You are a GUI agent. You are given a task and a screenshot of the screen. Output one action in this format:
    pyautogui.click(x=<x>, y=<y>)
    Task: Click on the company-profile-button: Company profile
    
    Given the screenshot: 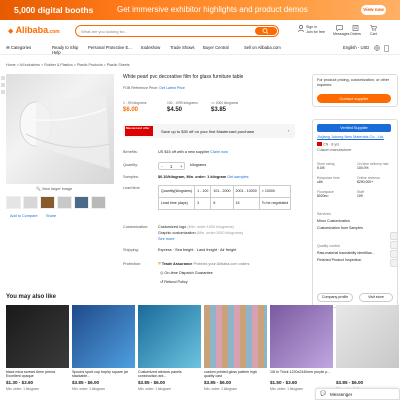 What is the action you would take?
    pyautogui.click(x=335, y=297)
    